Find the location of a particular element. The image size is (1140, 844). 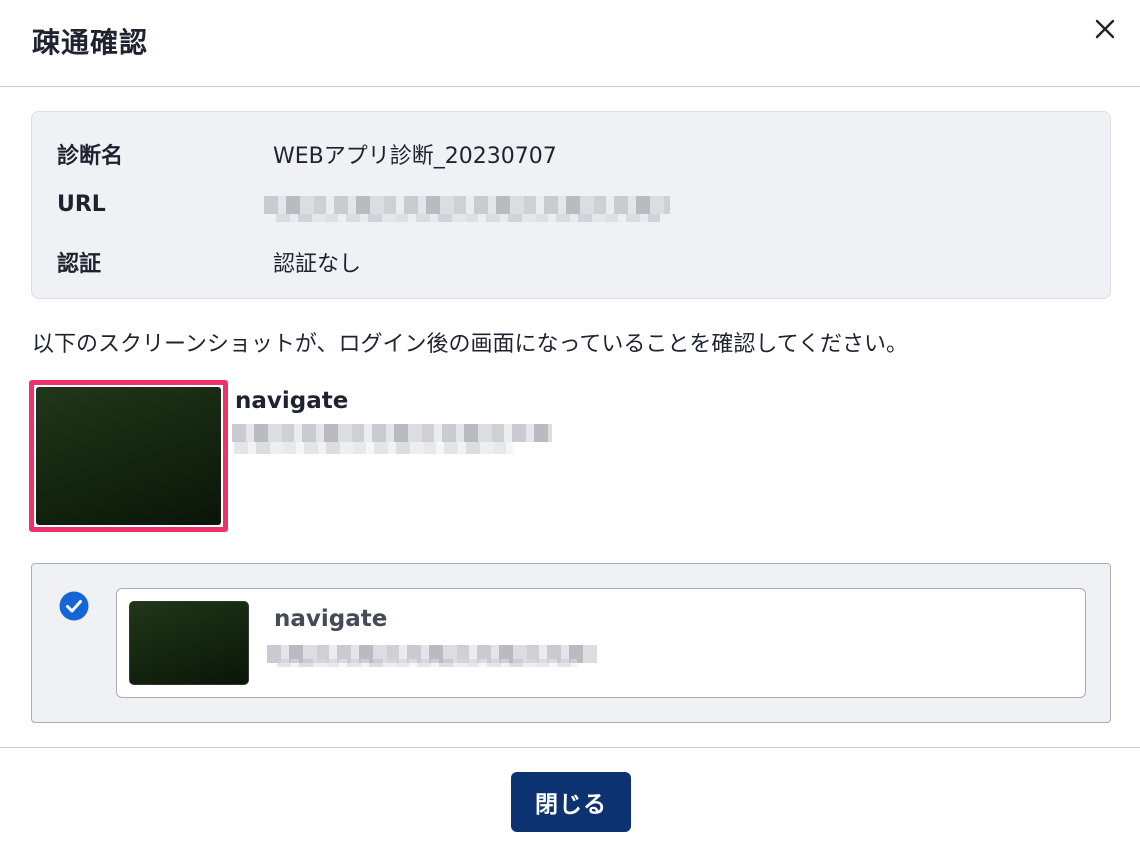

close-icon is located at coordinates (1105, 29).